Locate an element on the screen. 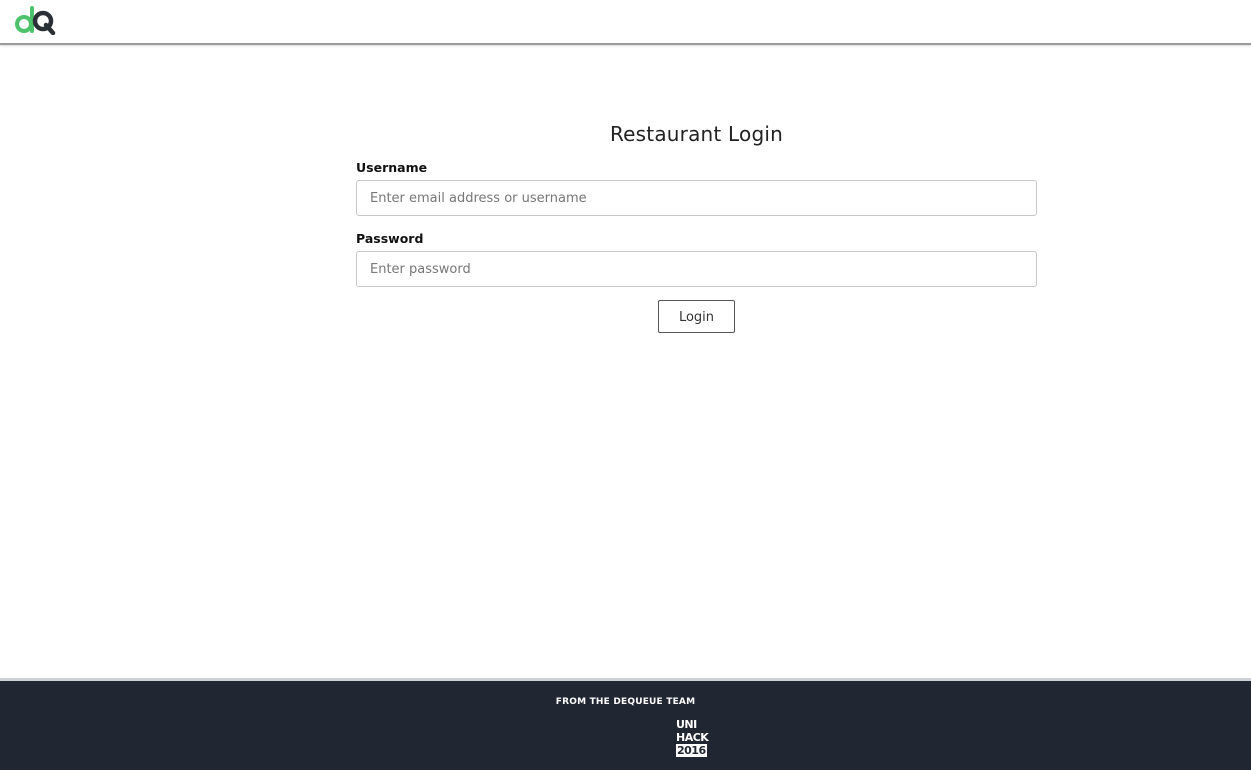  unihack-line1: UNI is located at coordinates (686, 724).